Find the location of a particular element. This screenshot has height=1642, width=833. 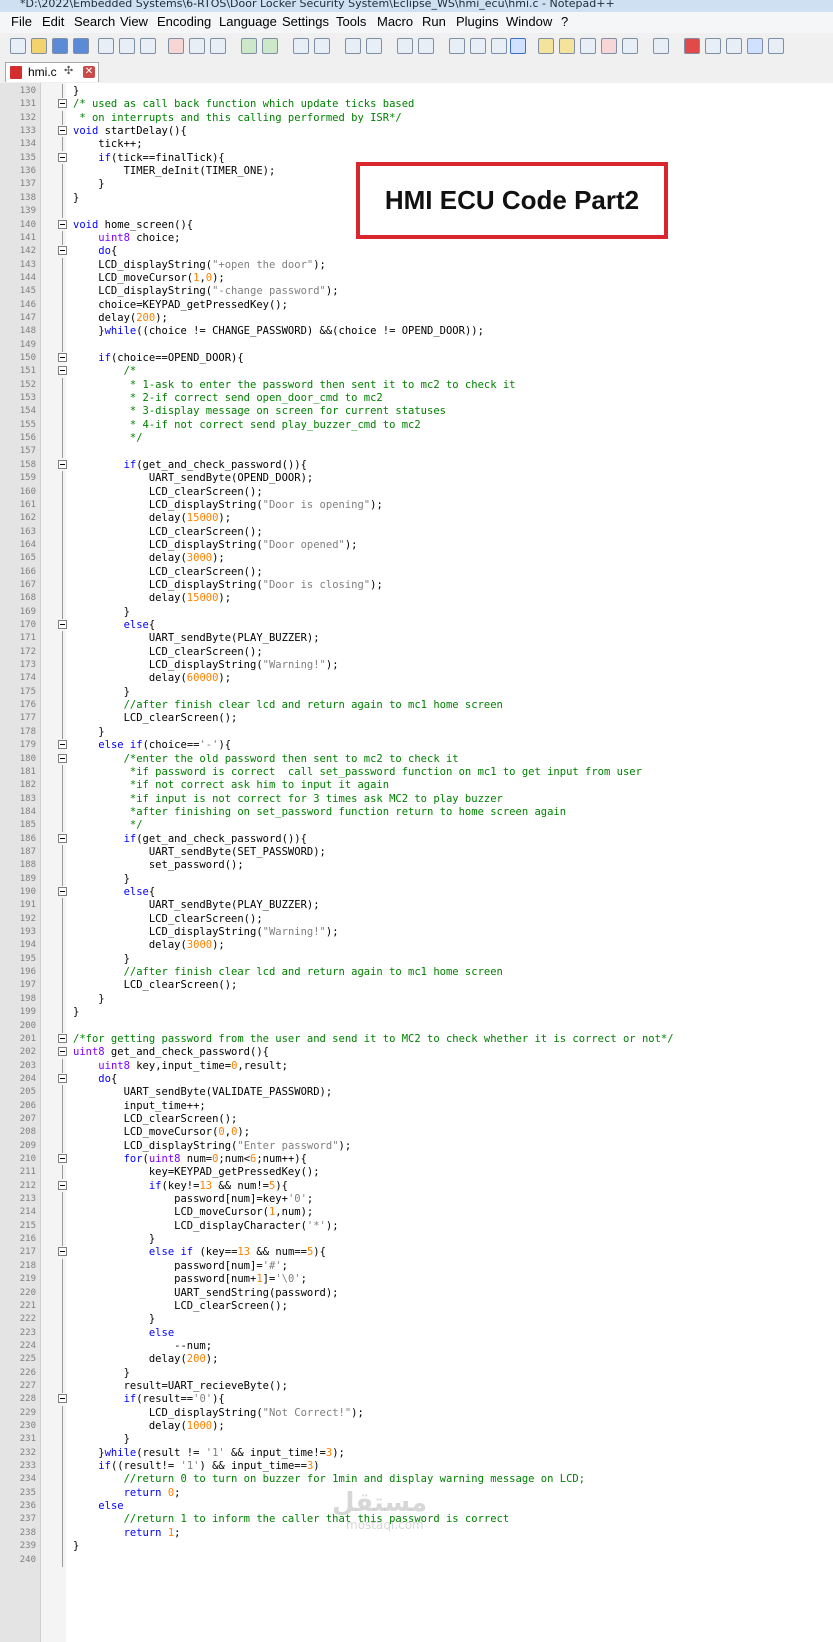

undo-icon is located at coordinates (249, 46).